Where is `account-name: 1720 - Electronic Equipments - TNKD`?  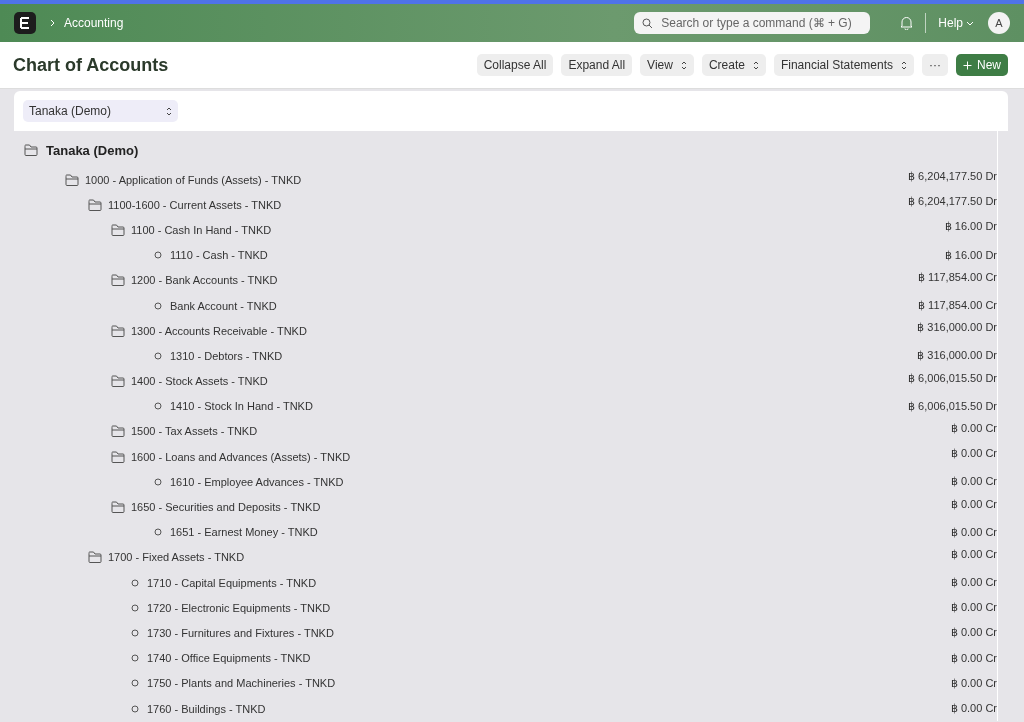
account-name: 1720 - Electronic Equipments - TNKD is located at coordinates (239, 607).